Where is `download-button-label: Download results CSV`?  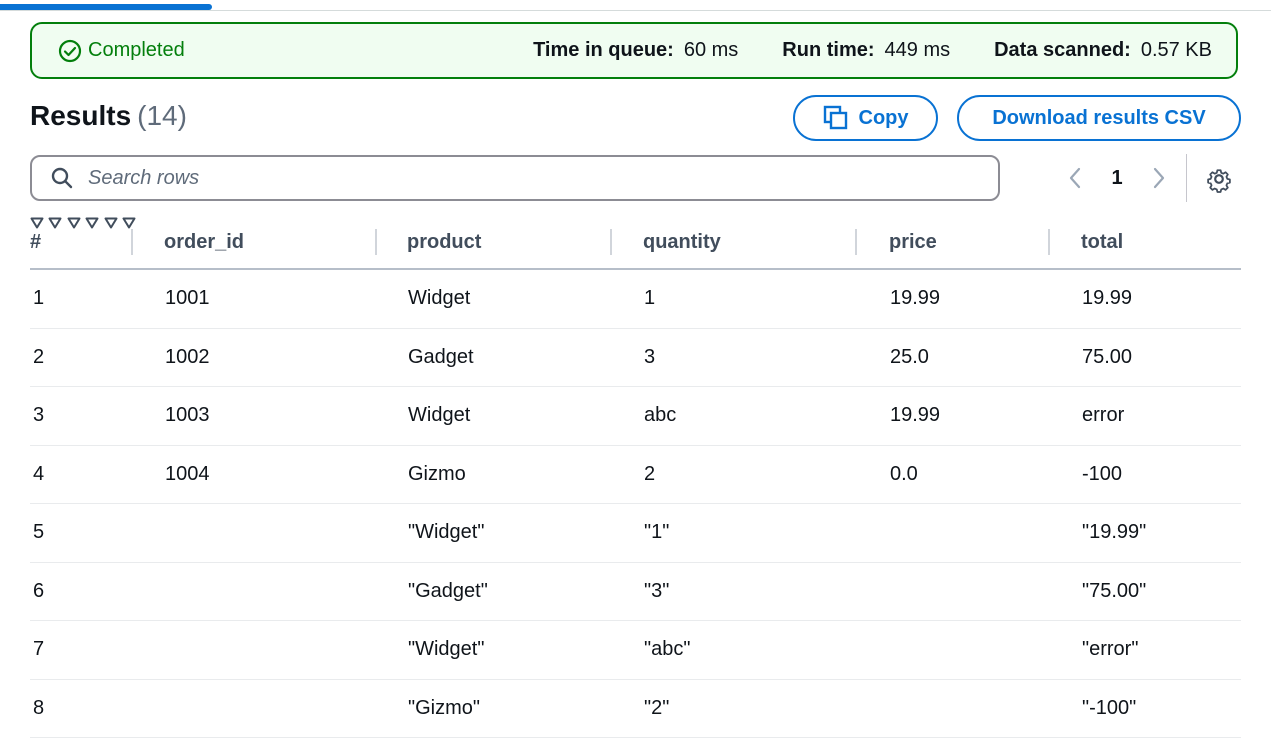 download-button-label: Download results CSV is located at coordinates (1098, 118).